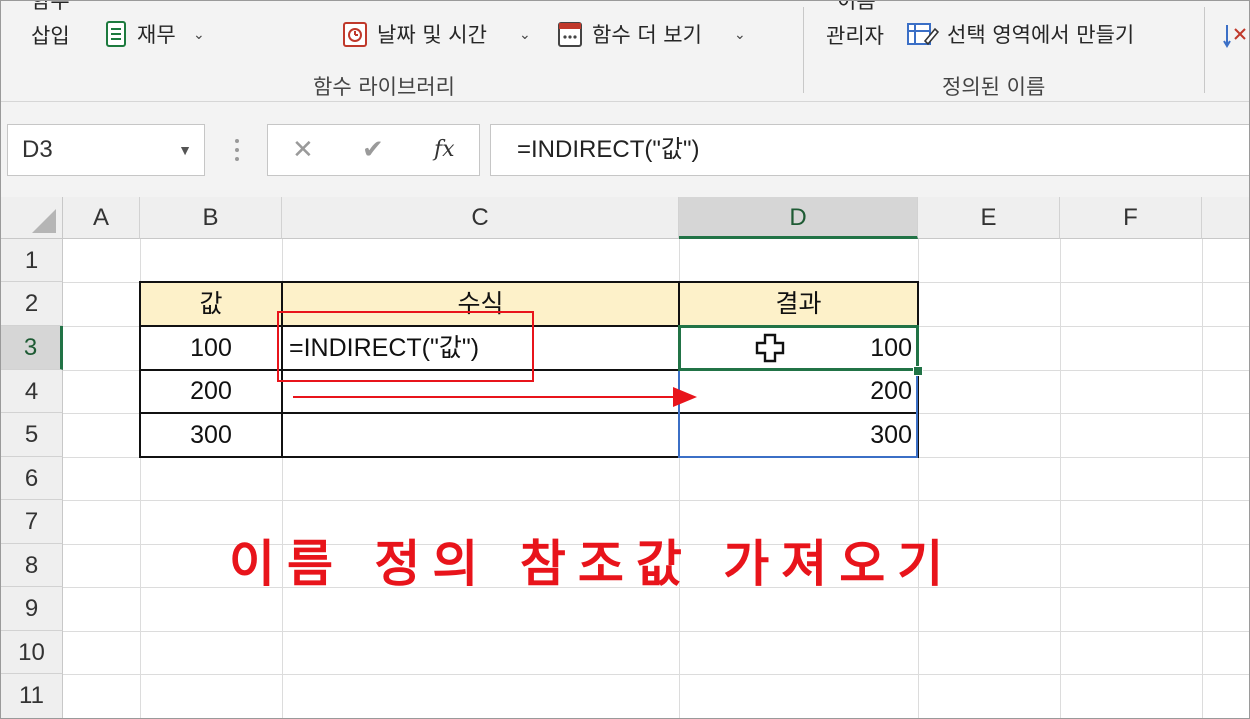 The width and height of the screenshot is (1250, 719). Describe the element at coordinates (106, 150) in the screenshot. I see `name-box: D3 ▼` at that location.